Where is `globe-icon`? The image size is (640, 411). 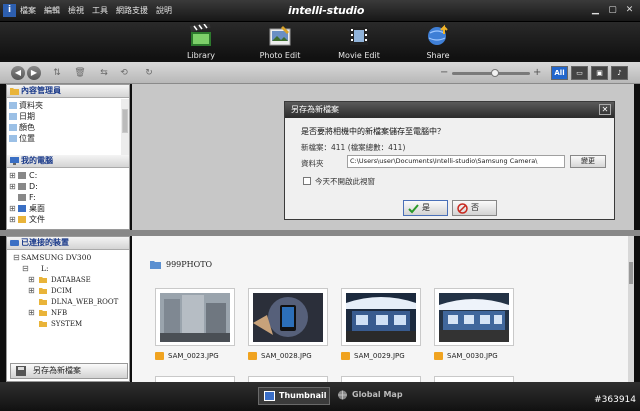 globe-icon is located at coordinates (342, 395).